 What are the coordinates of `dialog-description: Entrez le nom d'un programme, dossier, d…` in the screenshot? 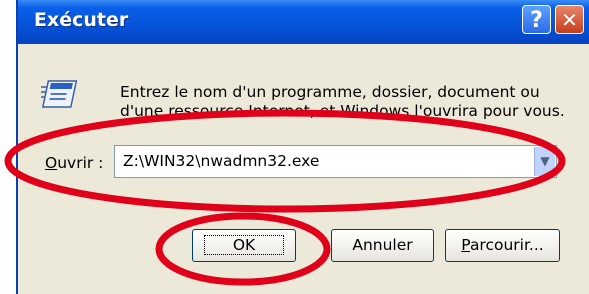 It's located at (342, 101).